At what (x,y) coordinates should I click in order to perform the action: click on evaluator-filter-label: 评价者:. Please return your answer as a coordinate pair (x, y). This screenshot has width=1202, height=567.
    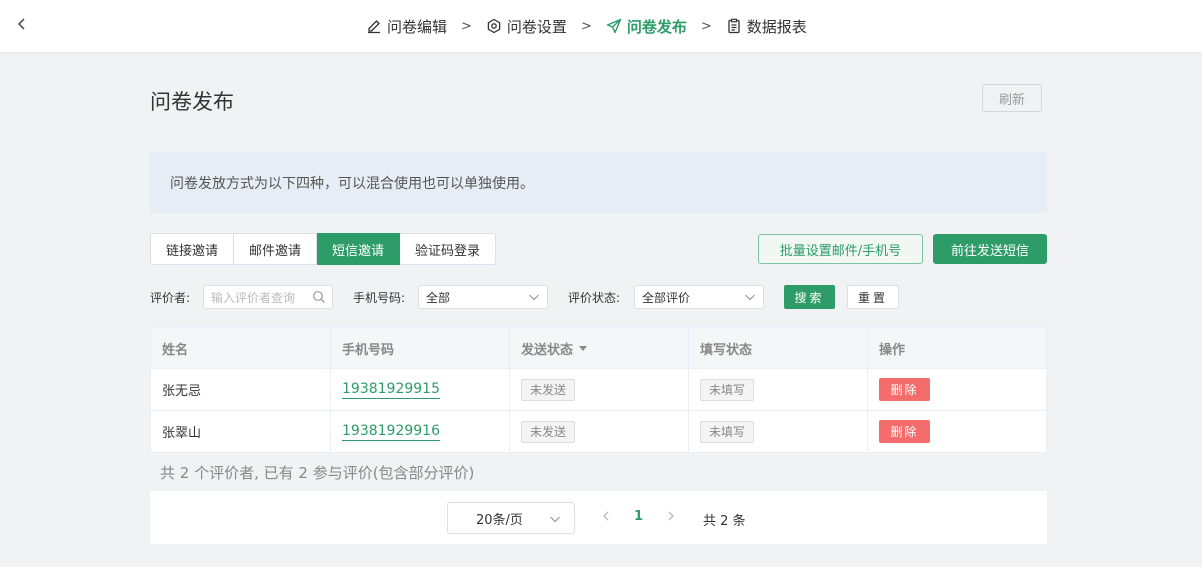
    Looking at the image, I should click on (170, 298).